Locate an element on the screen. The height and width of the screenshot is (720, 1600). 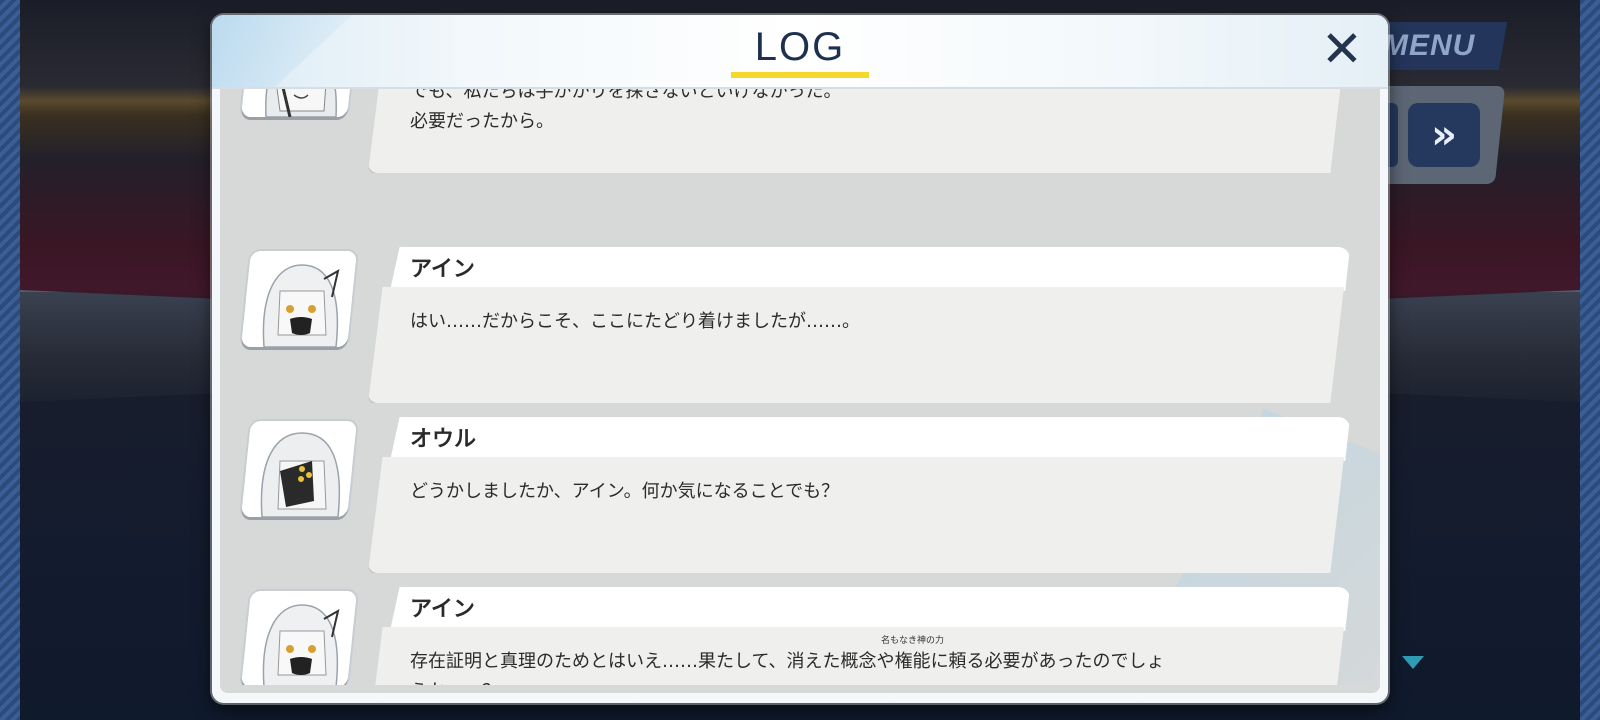
title-underline is located at coordinates (800, 75).